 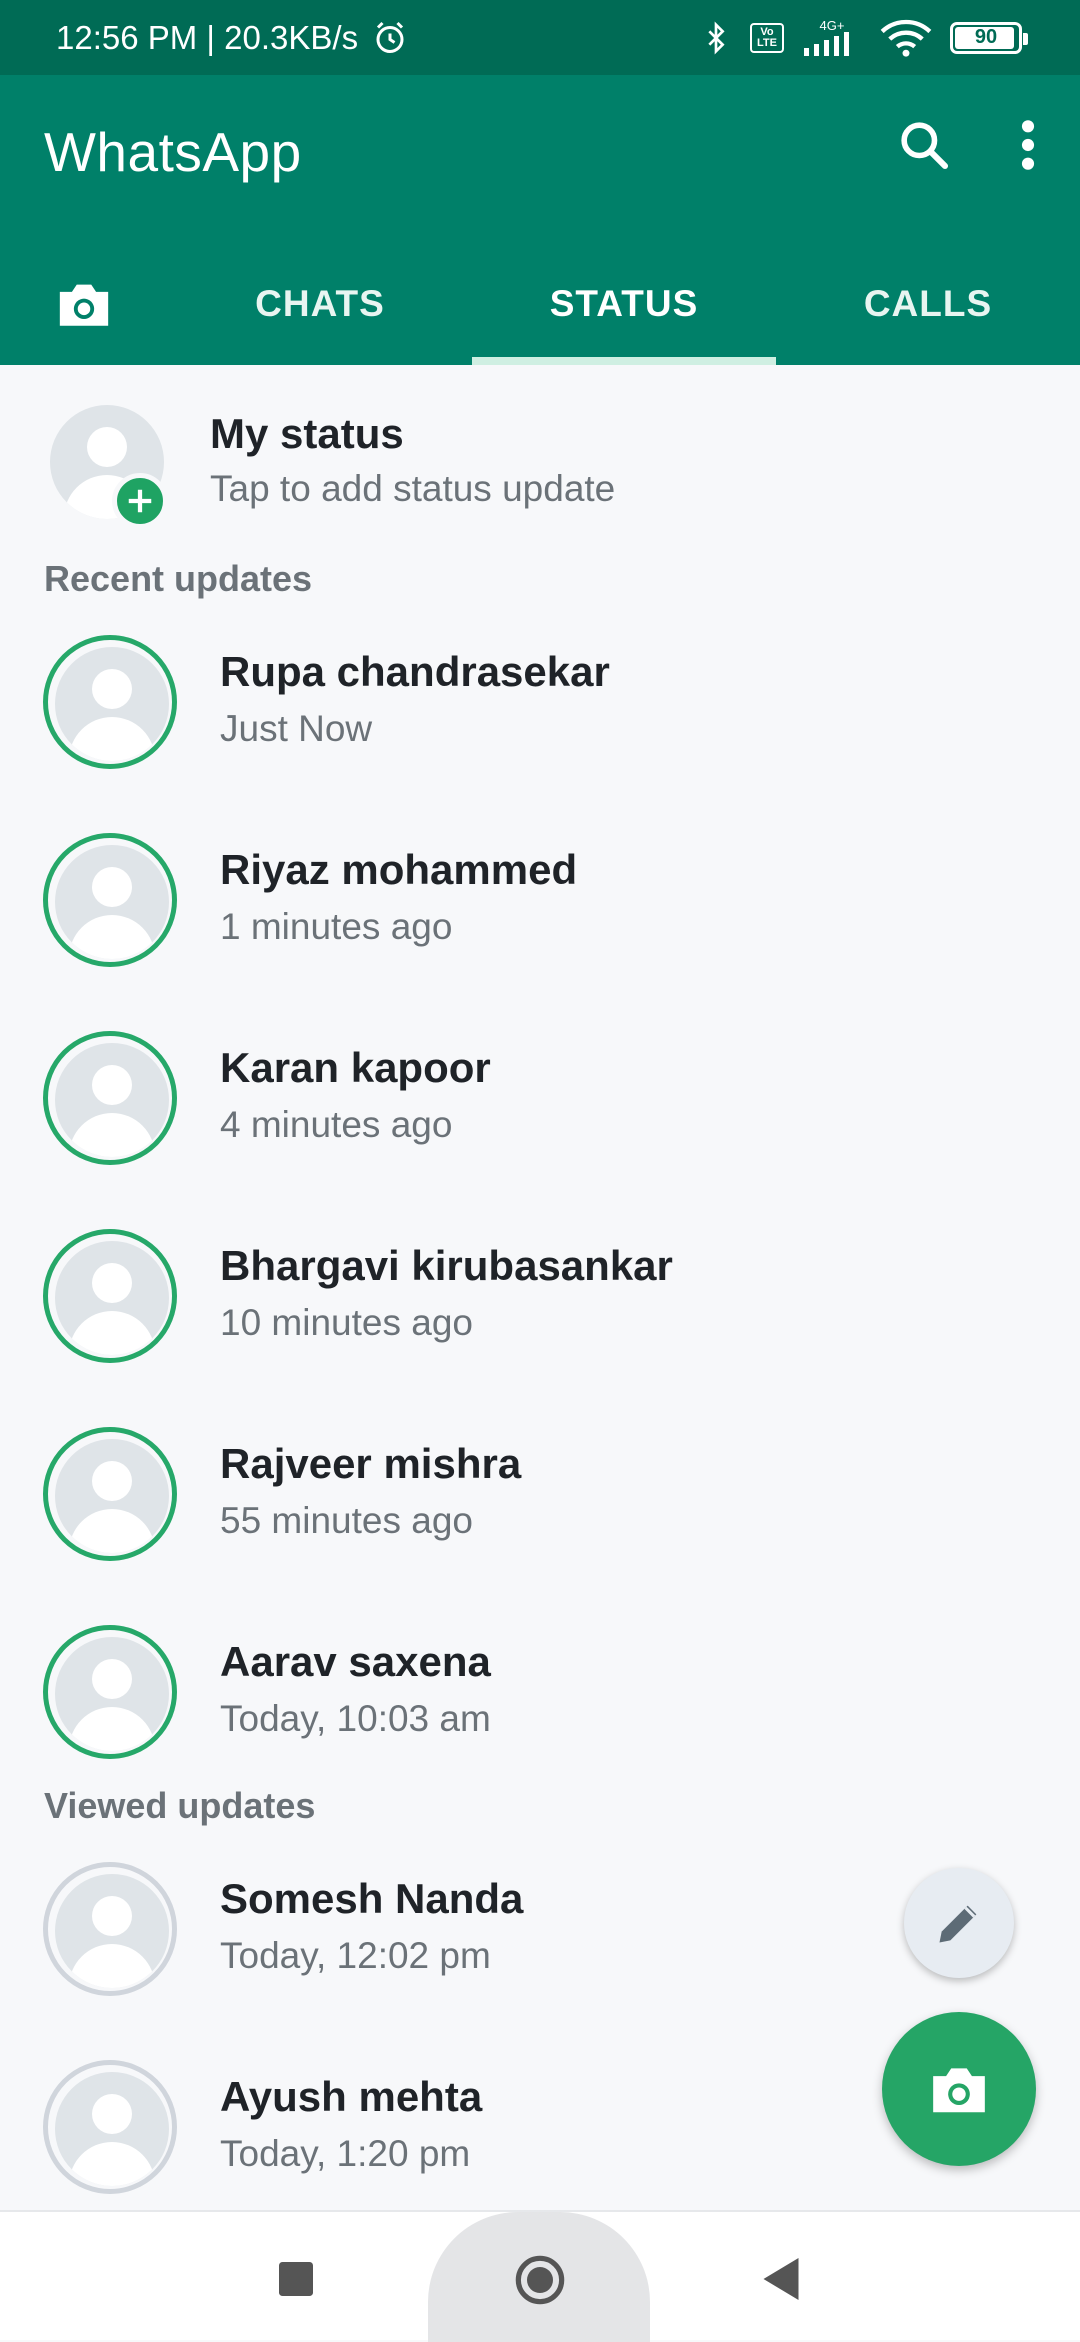 What do you see at coordinates (540, 467) in the screenshot?
I see `my-status-row: My status Tap to add status update` at bounding box center [540, 467].